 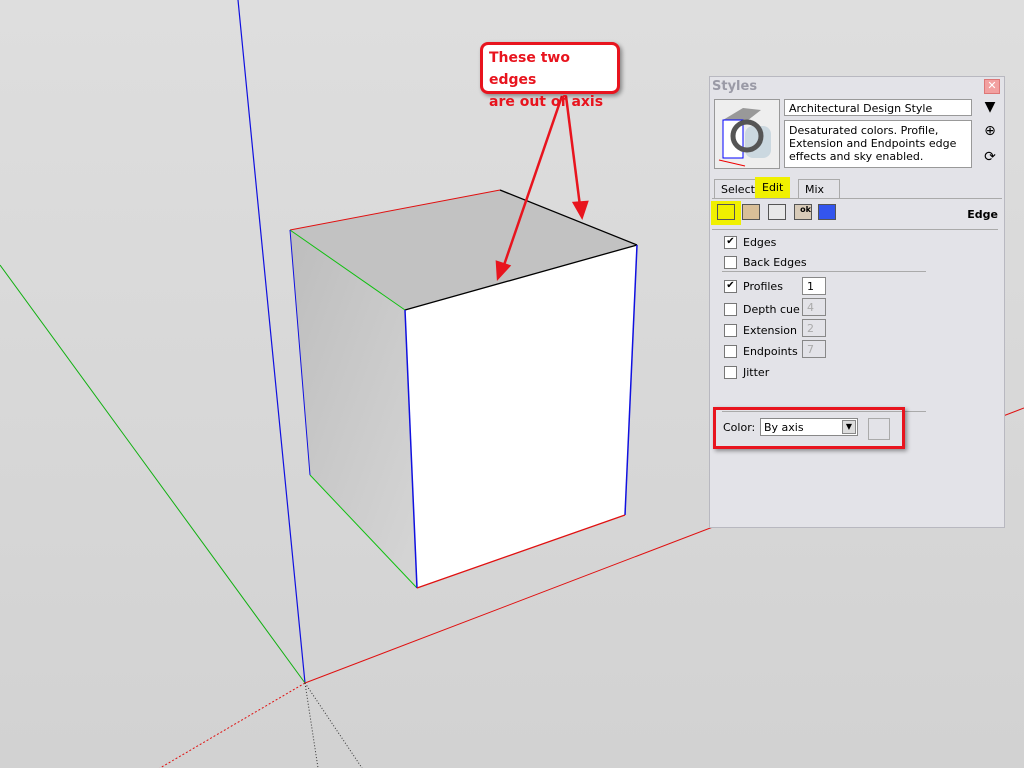 What do you see at coordinates (730, 242) in the screenshot?
I see `checkbox-edges: ✔` at bounding box center [730, 242].